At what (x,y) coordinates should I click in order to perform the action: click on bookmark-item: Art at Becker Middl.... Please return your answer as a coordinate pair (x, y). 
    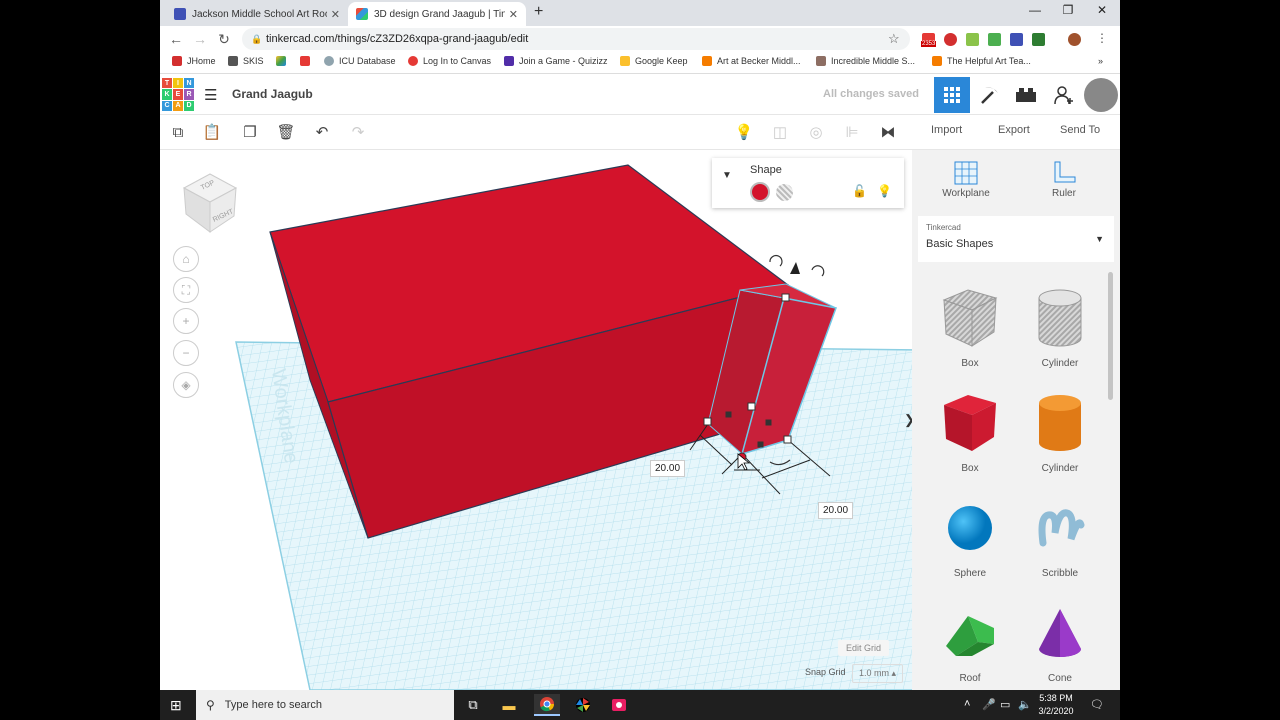
    Looking at the image, I should click on (751, 61).